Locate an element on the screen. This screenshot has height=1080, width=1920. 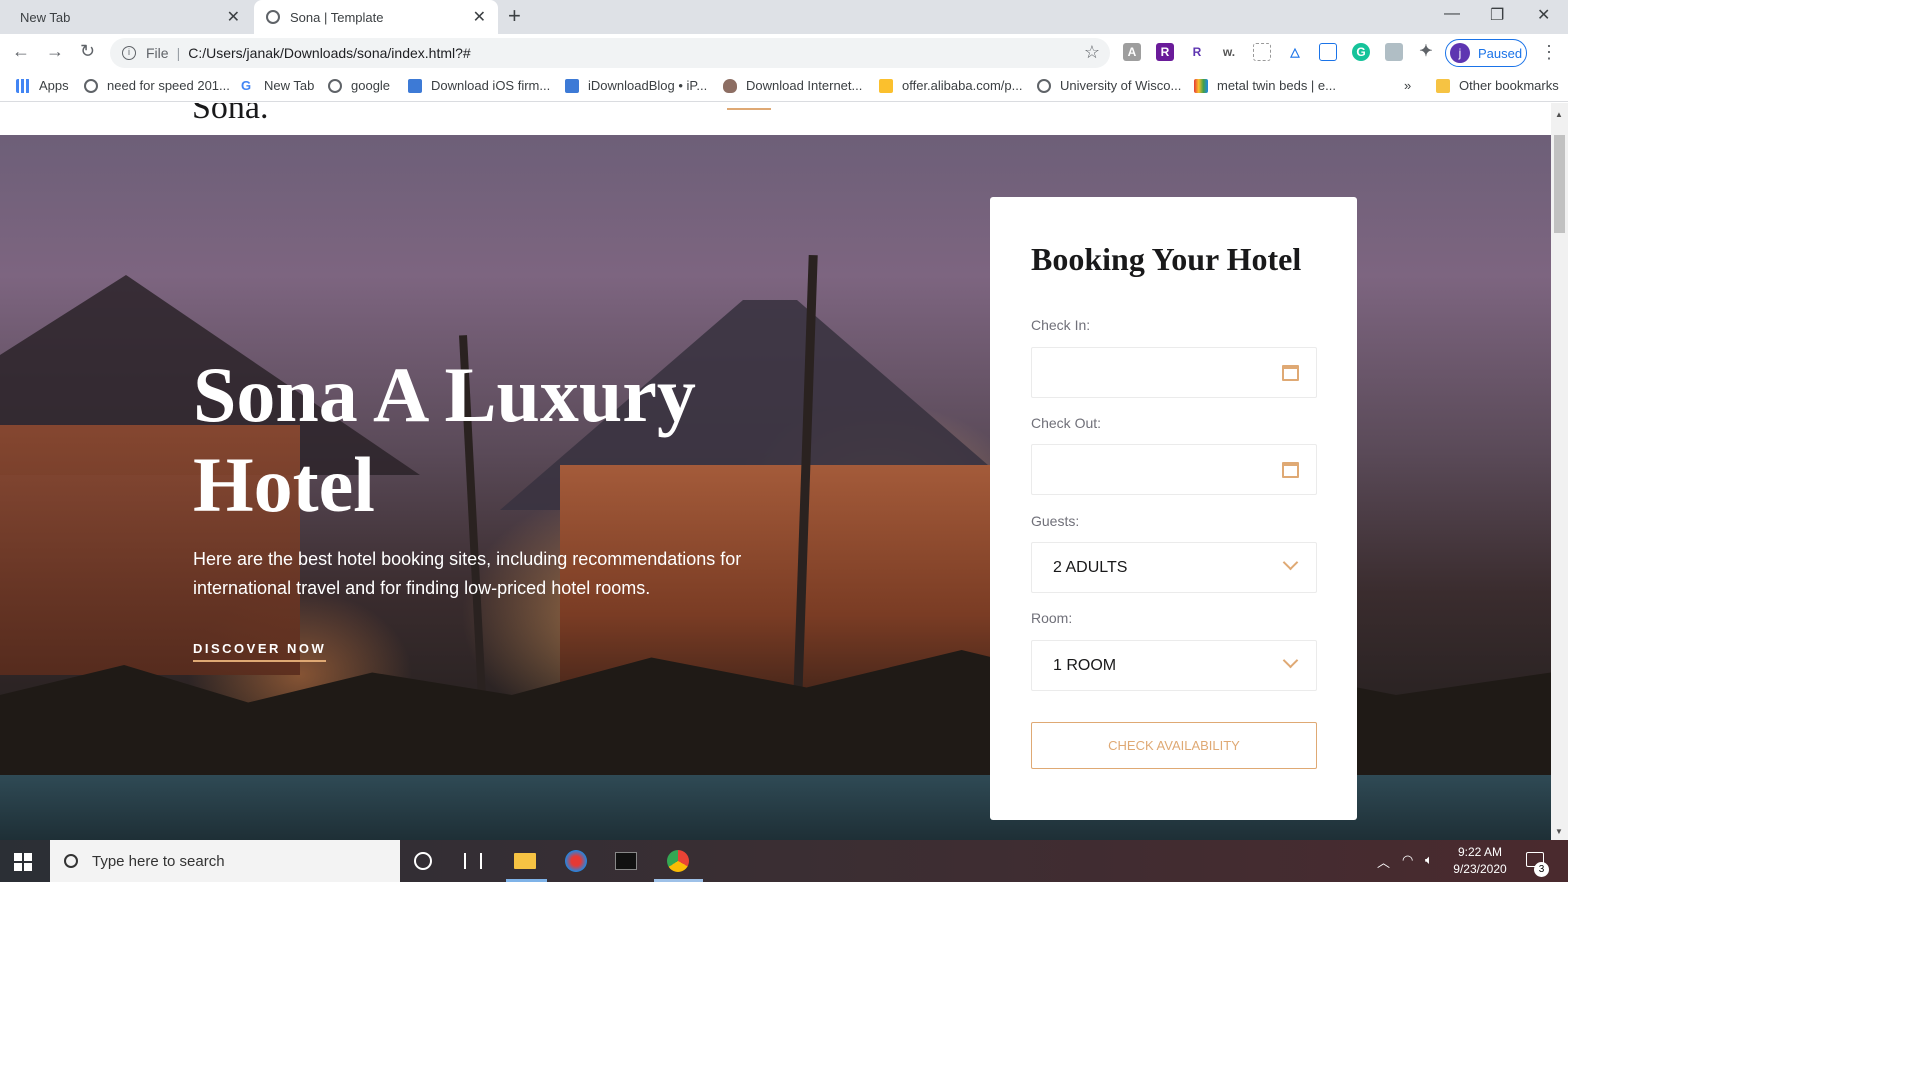
new-tab-button: + is located at coordinates (514, 16).